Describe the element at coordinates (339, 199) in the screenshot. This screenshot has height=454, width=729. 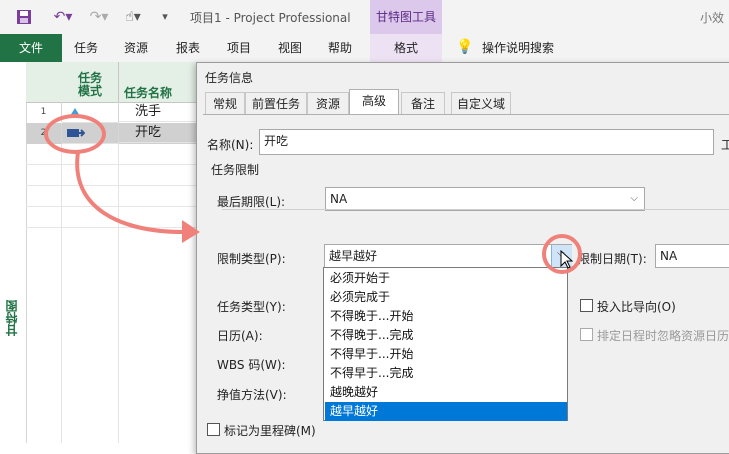
I see `deadline-value: NA` at that location.